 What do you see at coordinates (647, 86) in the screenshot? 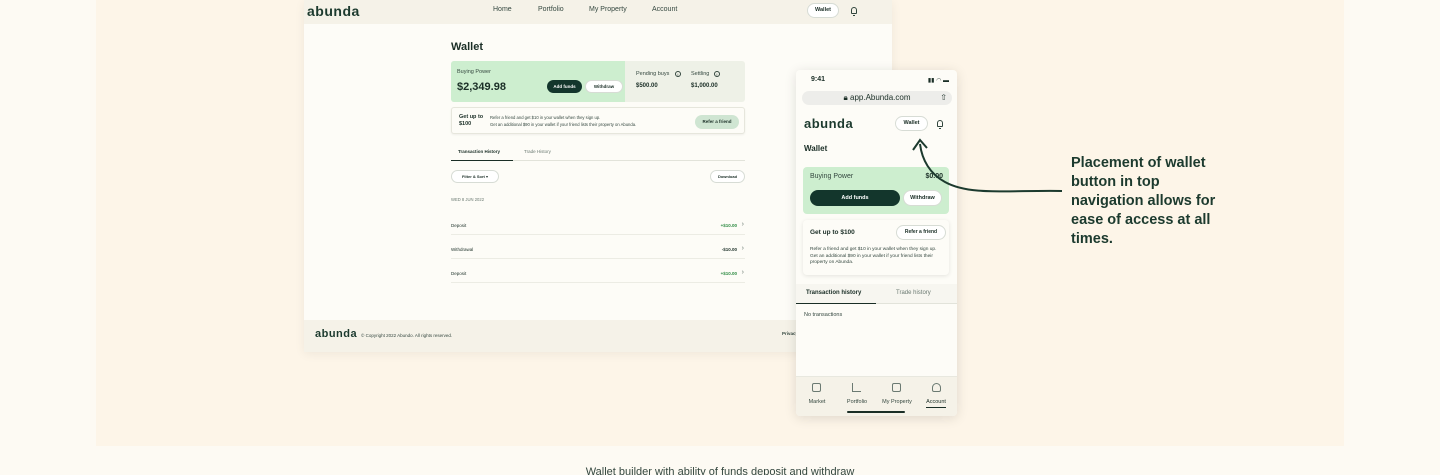
I see `pending-buys-value: $500.00` at bounding box center [647, 86].